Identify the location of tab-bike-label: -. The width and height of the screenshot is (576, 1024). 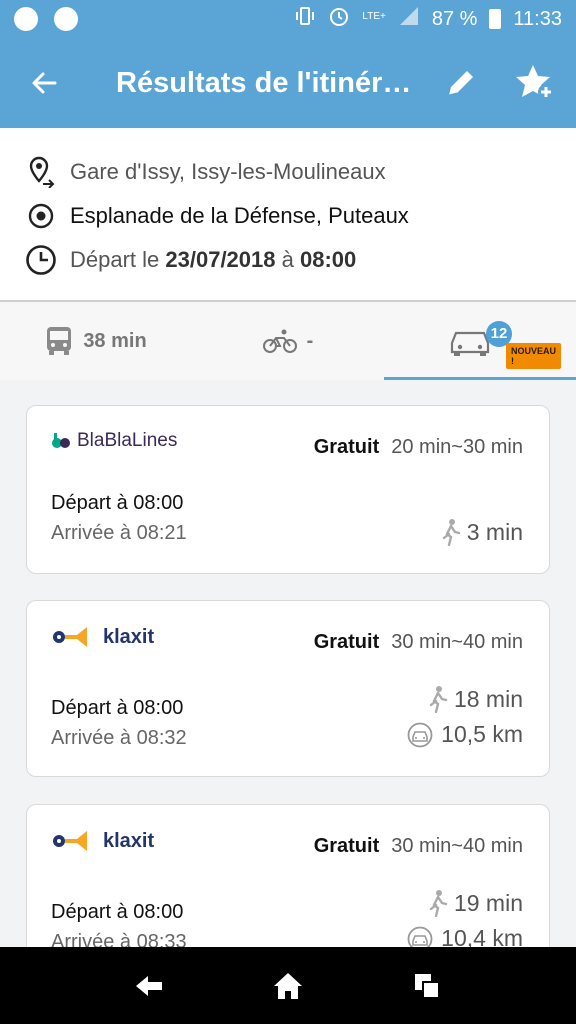
(310, 340).